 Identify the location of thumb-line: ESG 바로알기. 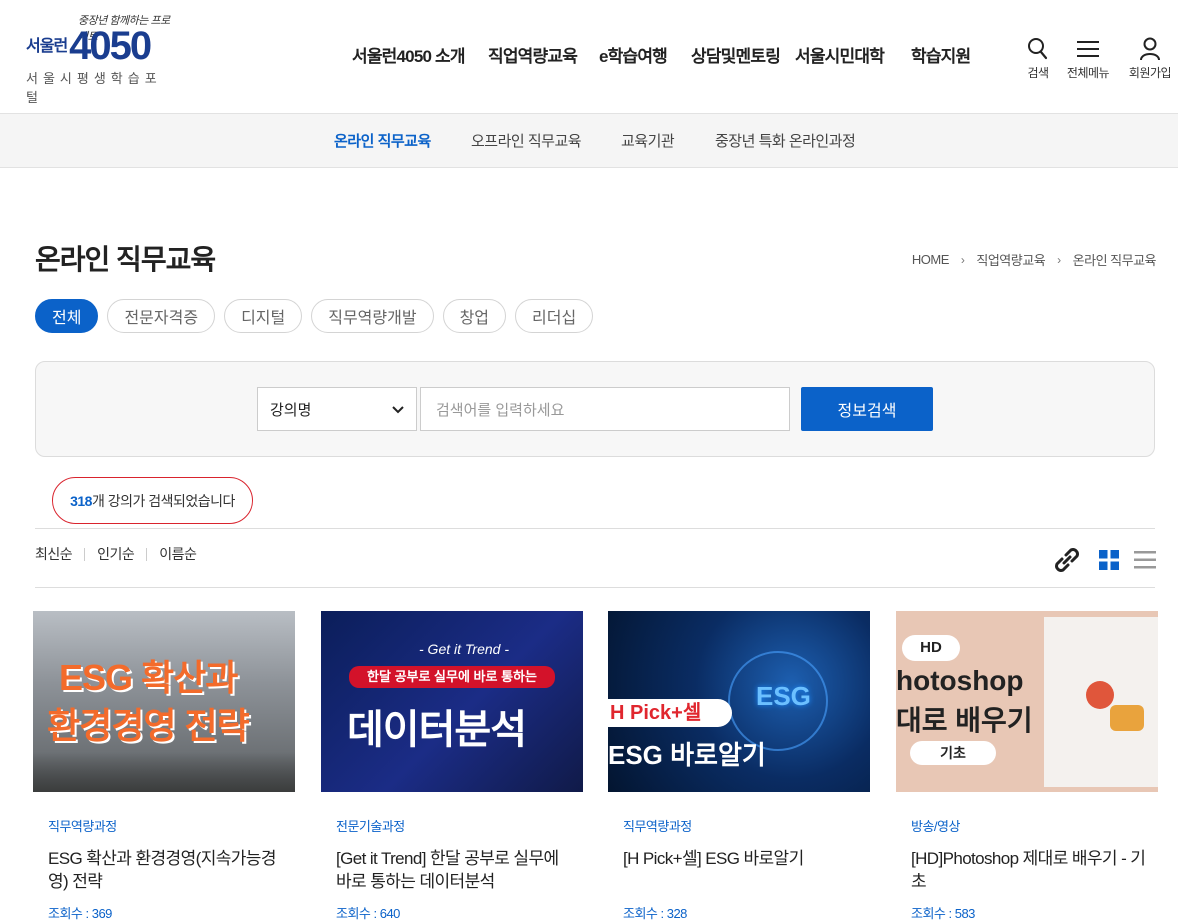
(687, 755).